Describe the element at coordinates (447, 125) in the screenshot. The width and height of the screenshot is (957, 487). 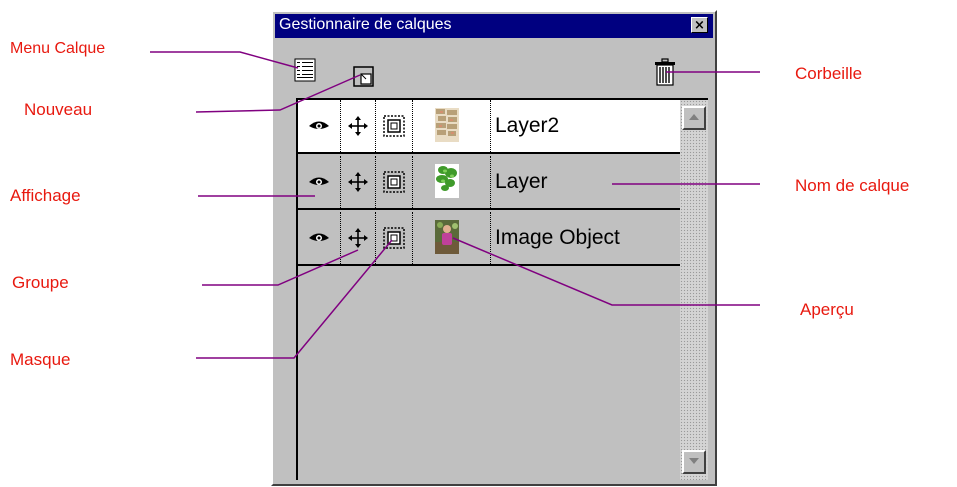
I see `brick-texture-thumbnail` at that location.